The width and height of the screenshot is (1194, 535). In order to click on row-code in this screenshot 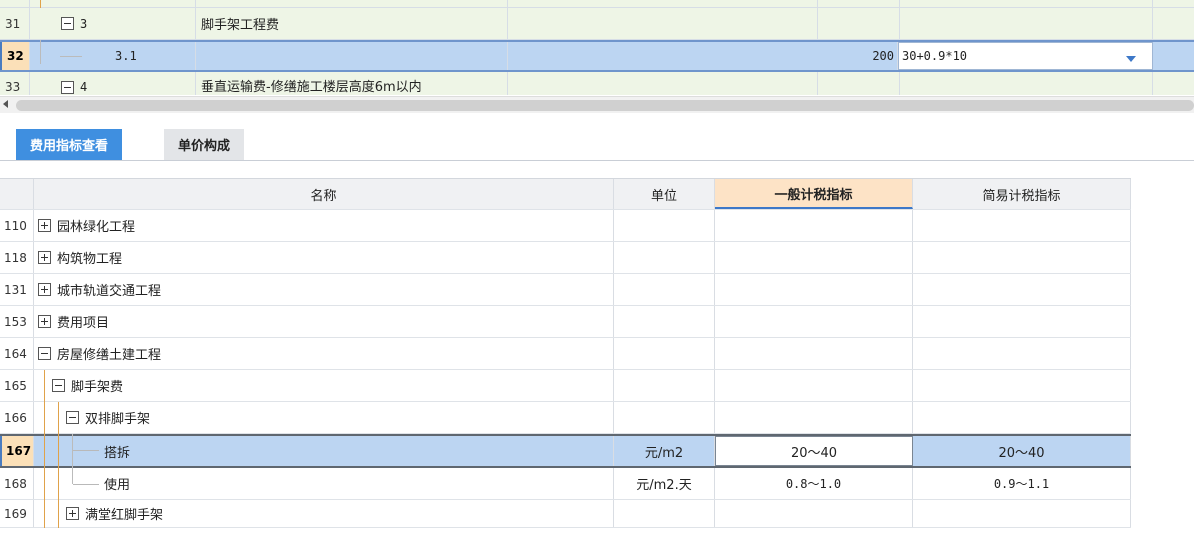, I will do `click(113, 3)`.